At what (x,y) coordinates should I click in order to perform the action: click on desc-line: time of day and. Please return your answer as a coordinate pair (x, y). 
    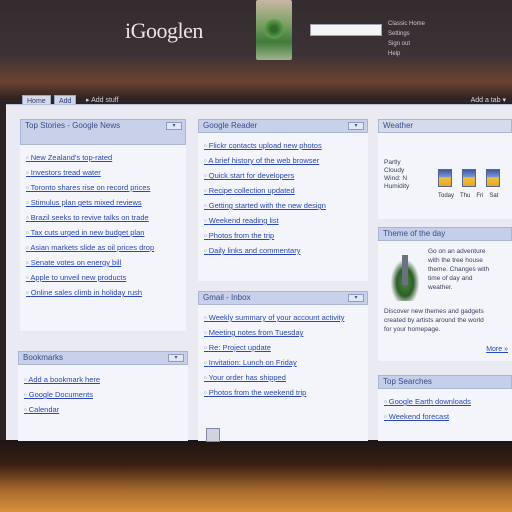
    Looking at the image, I should click on (450, 278).